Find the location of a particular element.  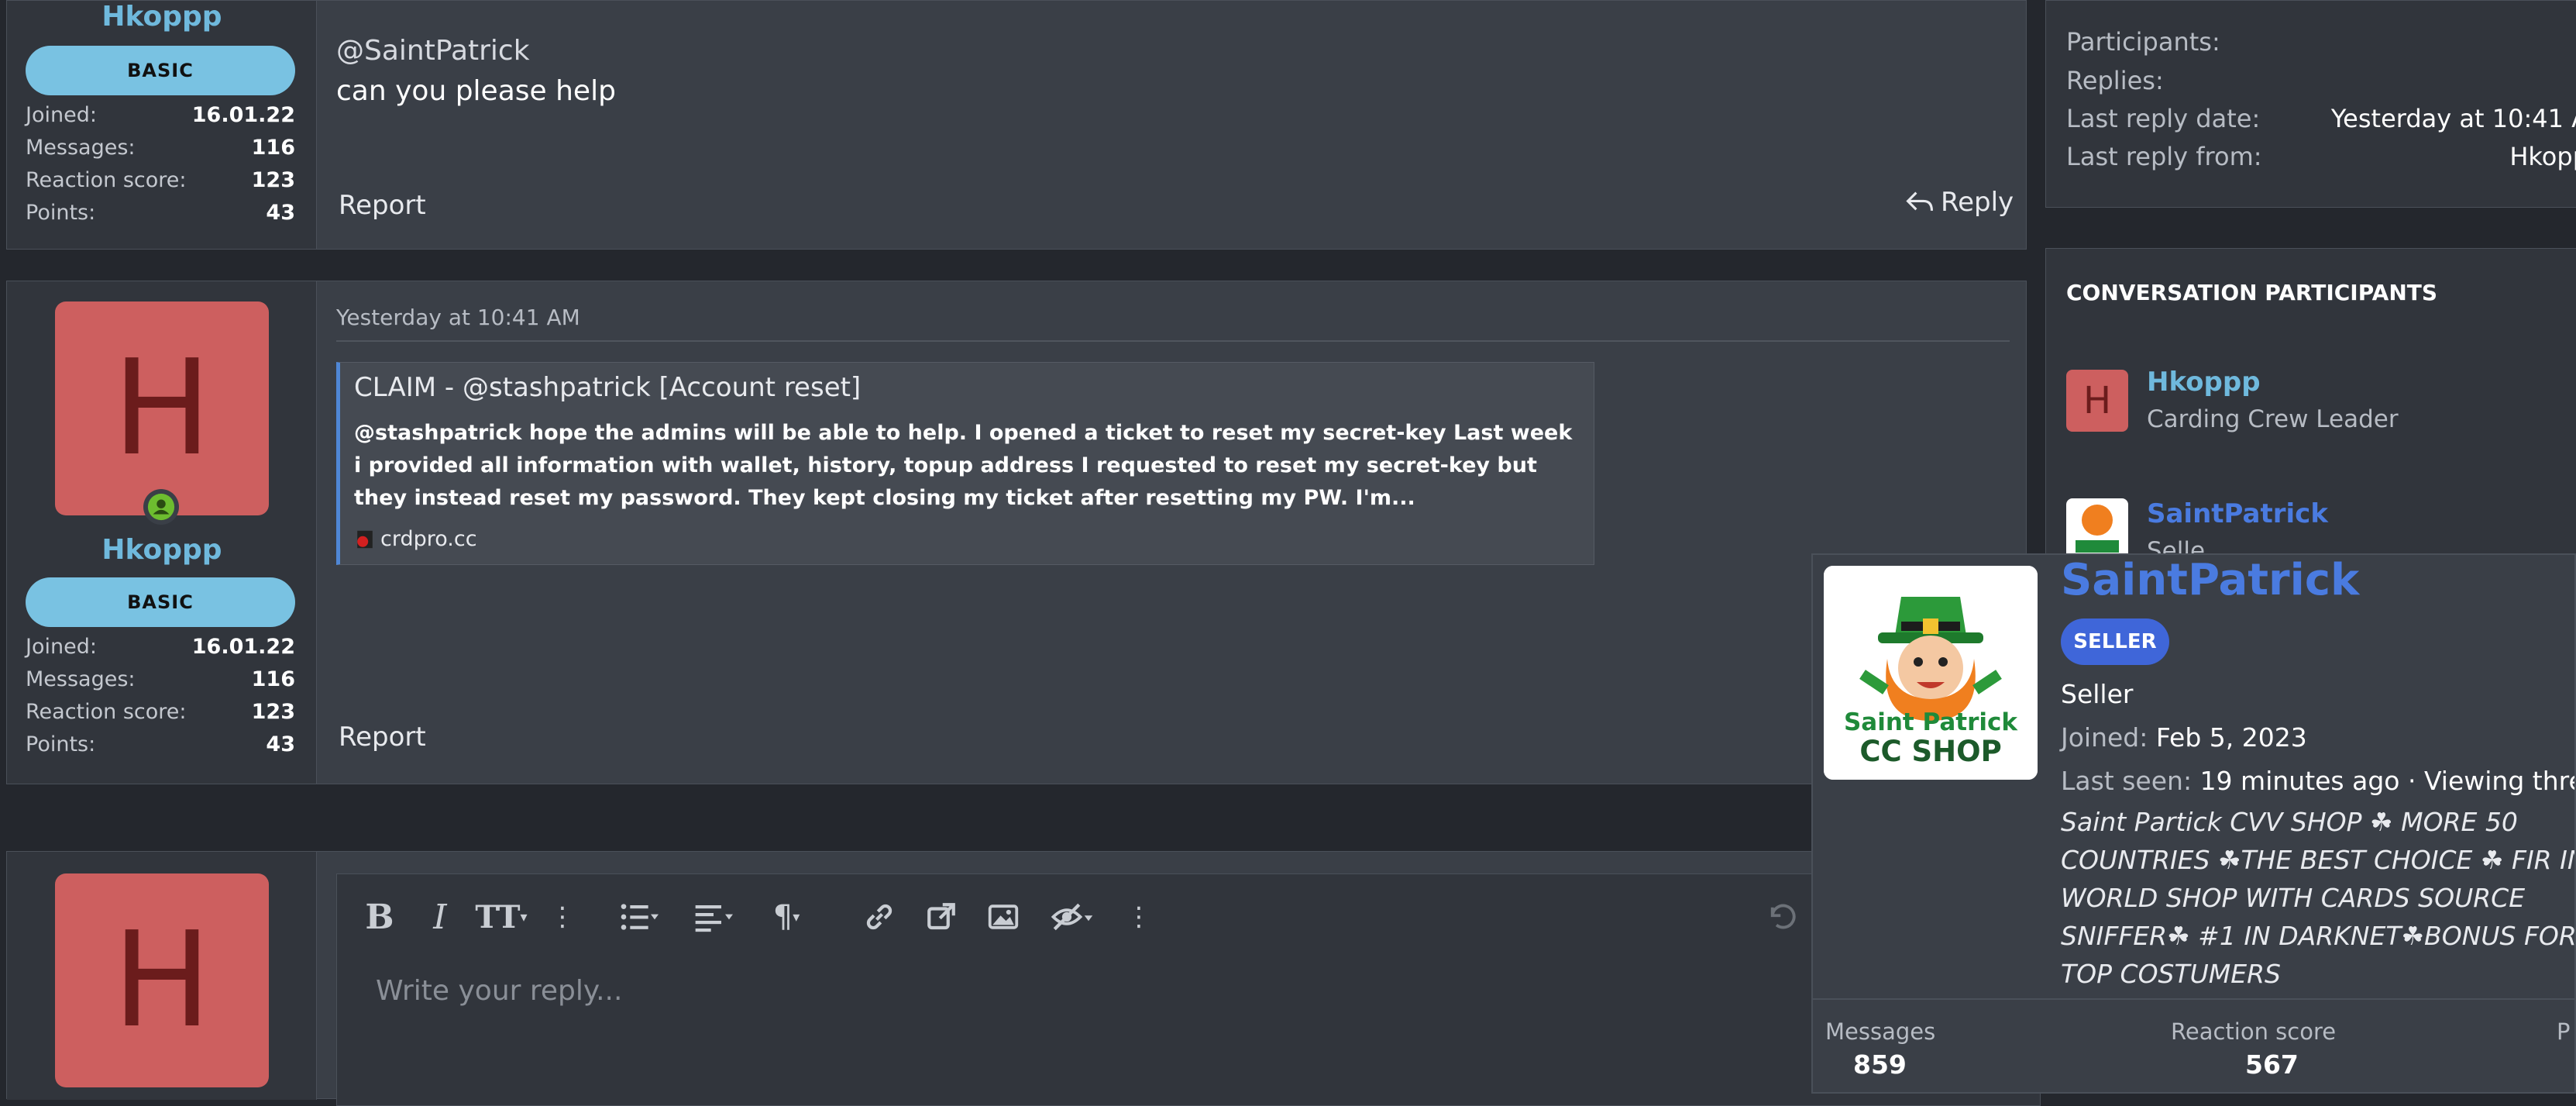

text-size-button: TT ▾ is located at coordinates (501, 917).